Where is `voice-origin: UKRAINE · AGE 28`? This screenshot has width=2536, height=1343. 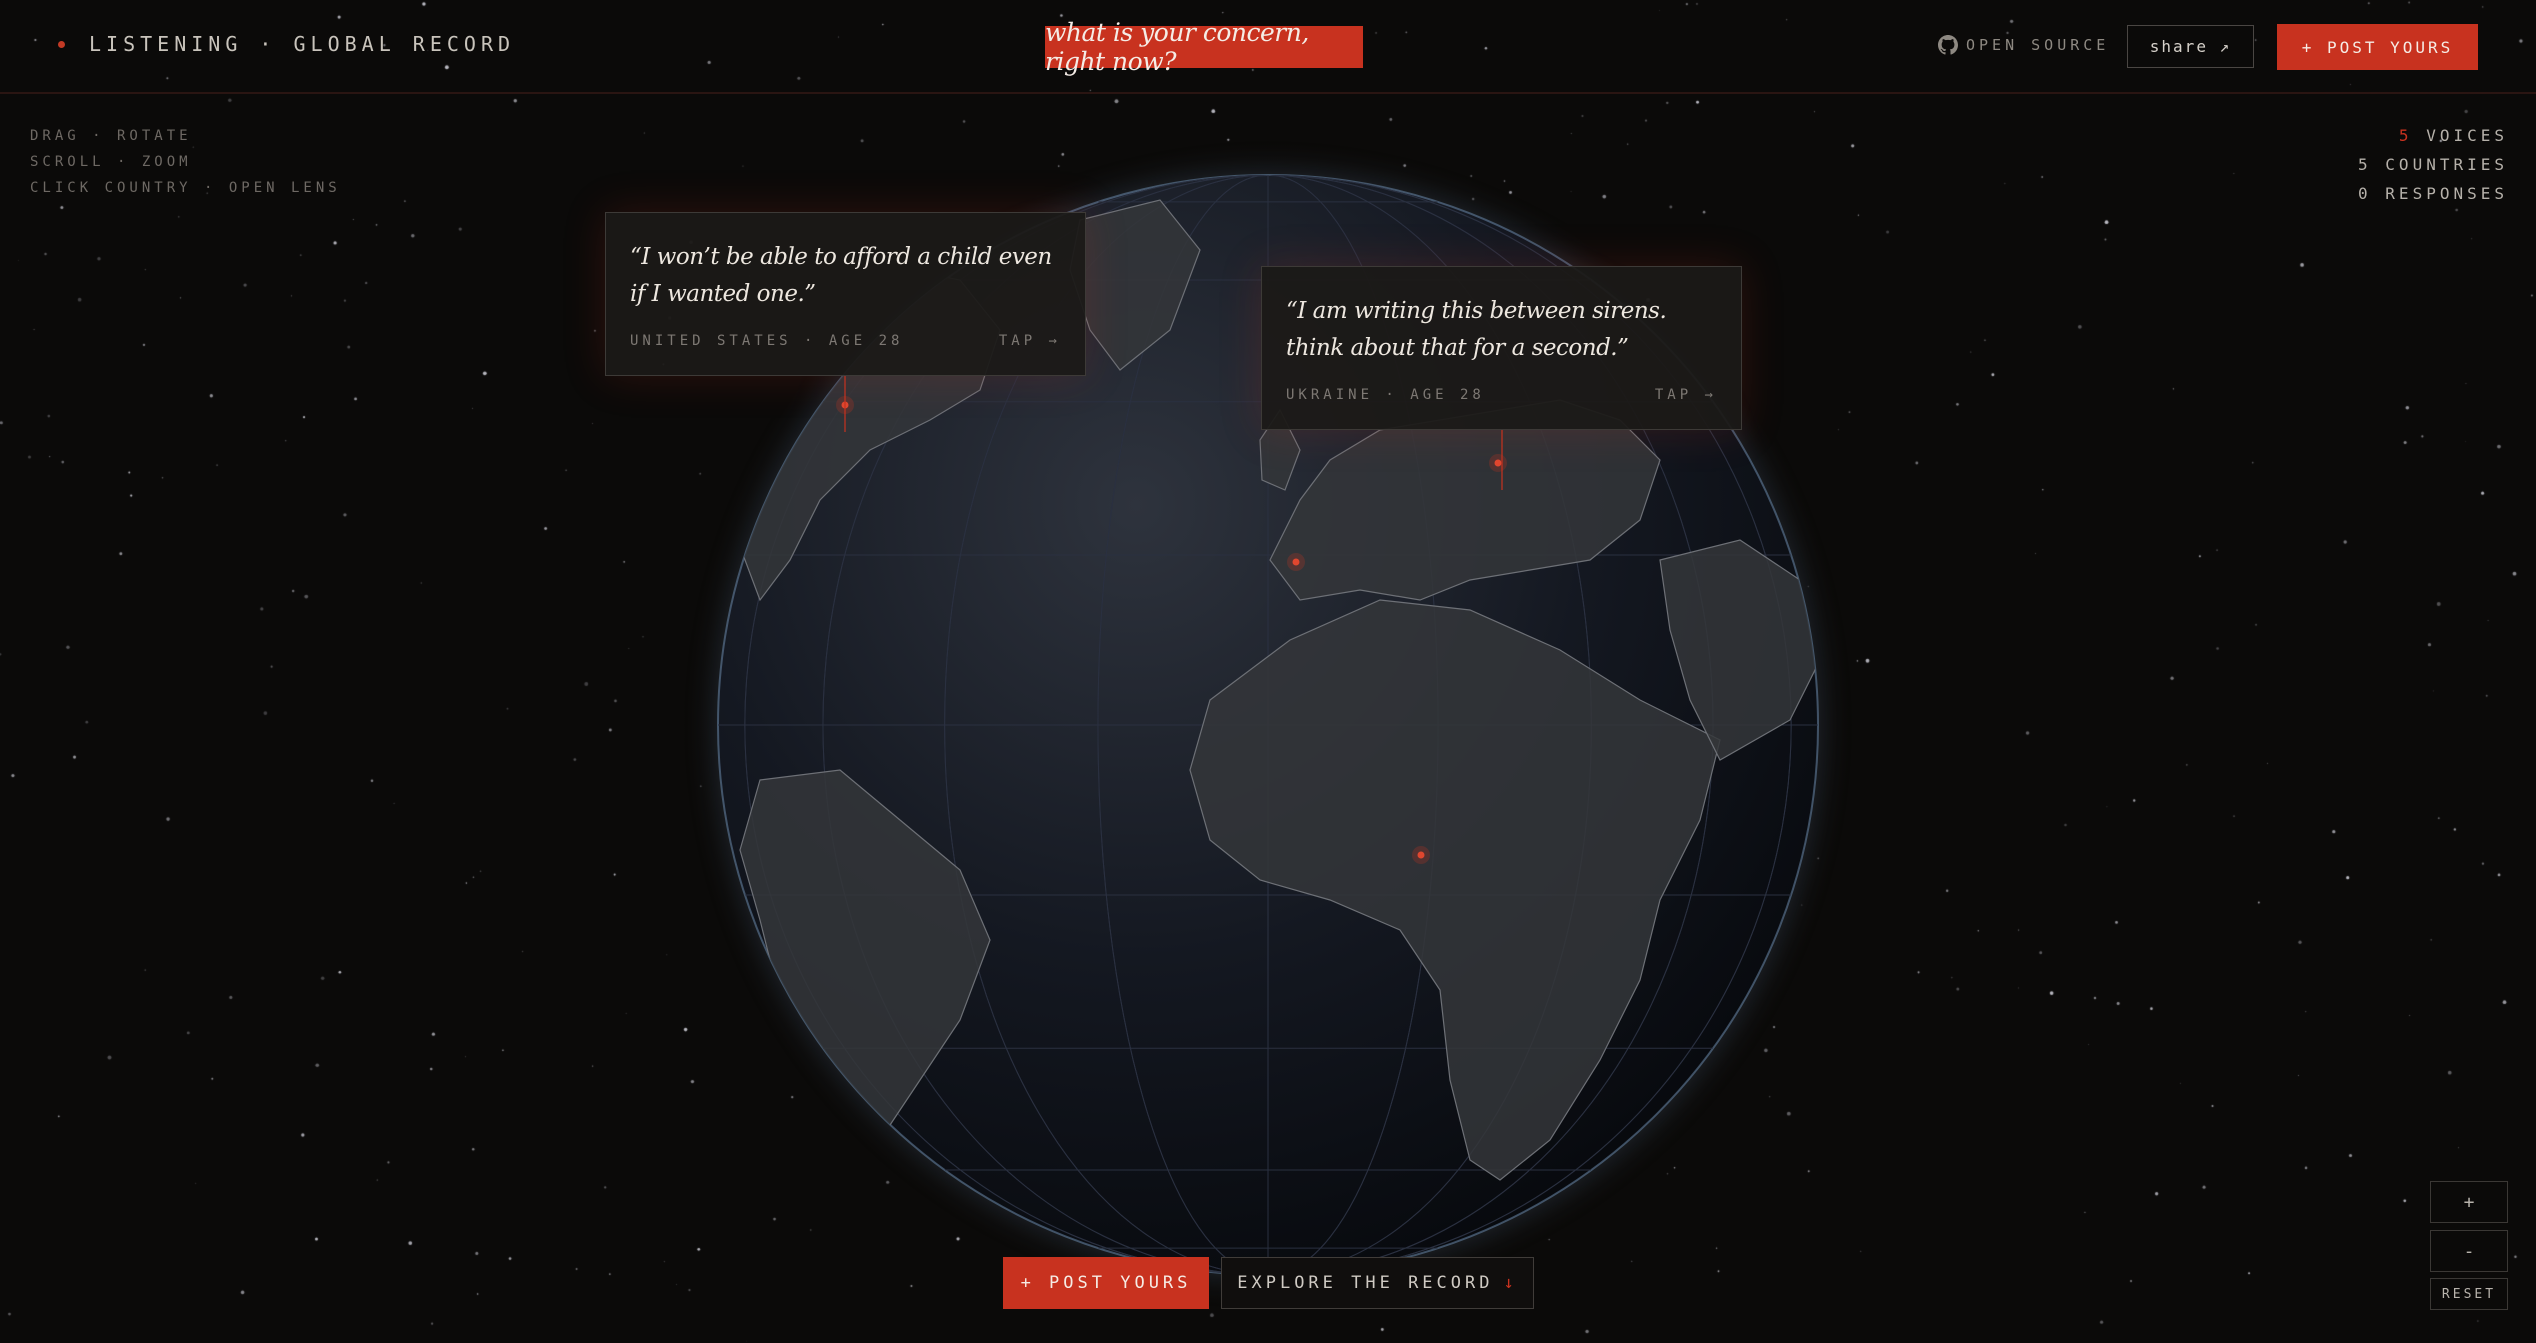
voice-origin: UKRAINE · AGE 28 is located at coordinates (1385, 395).